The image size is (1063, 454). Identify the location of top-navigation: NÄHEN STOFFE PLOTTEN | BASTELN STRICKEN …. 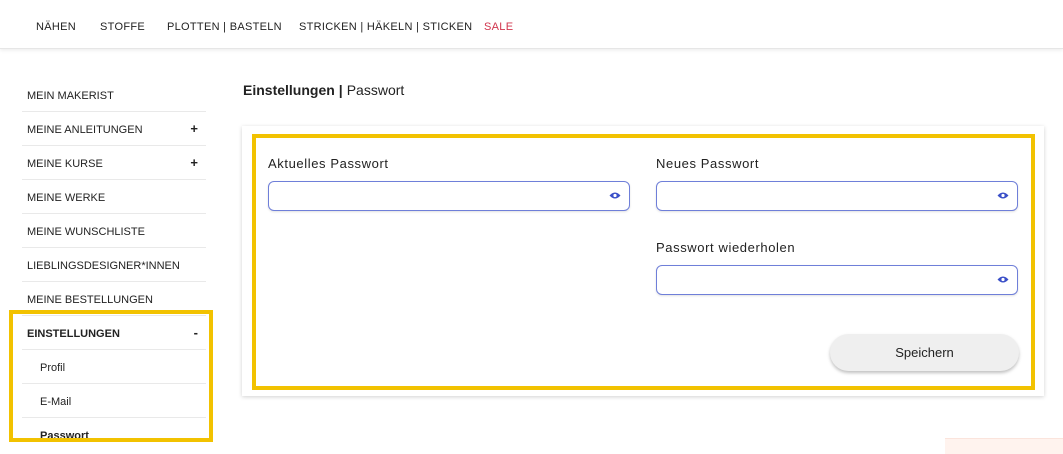
(531, 24).